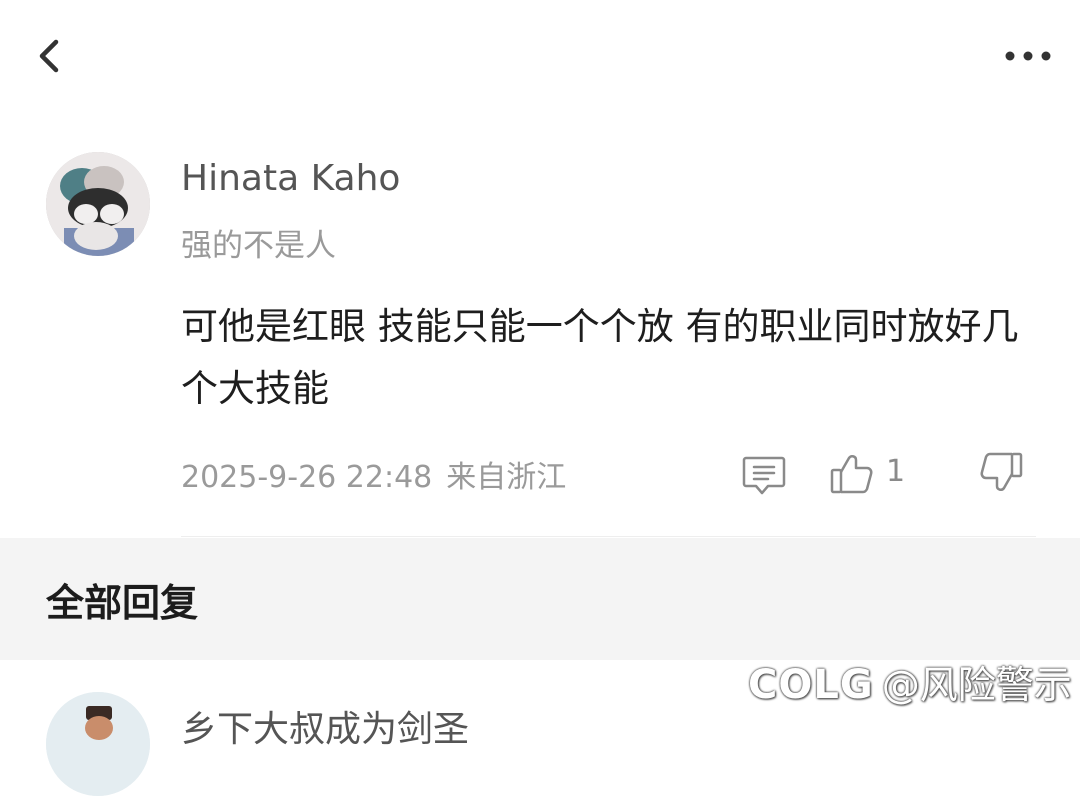  I want to click on like-button: 1, so click(873, 473).